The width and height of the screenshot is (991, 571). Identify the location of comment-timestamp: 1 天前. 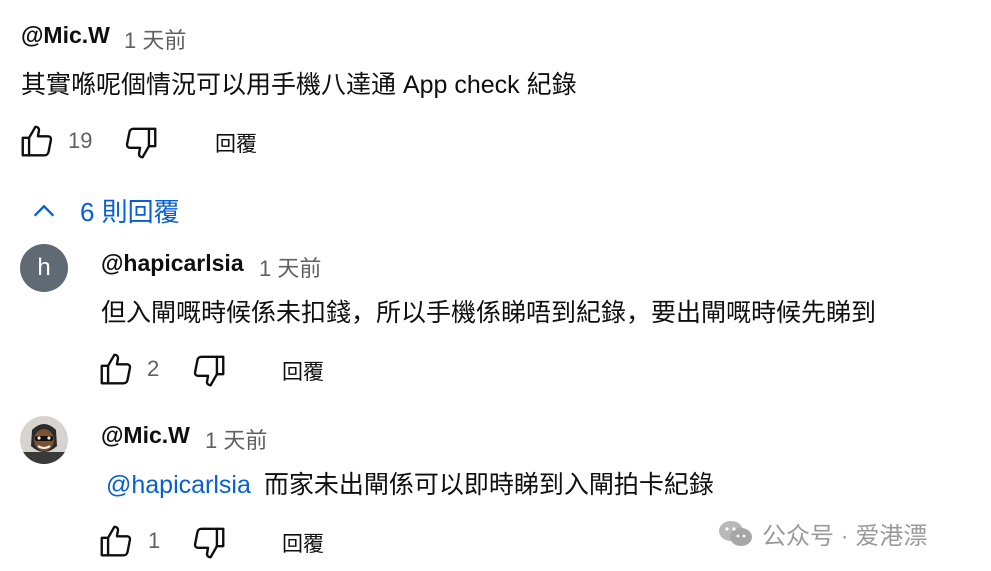
(155, 39).